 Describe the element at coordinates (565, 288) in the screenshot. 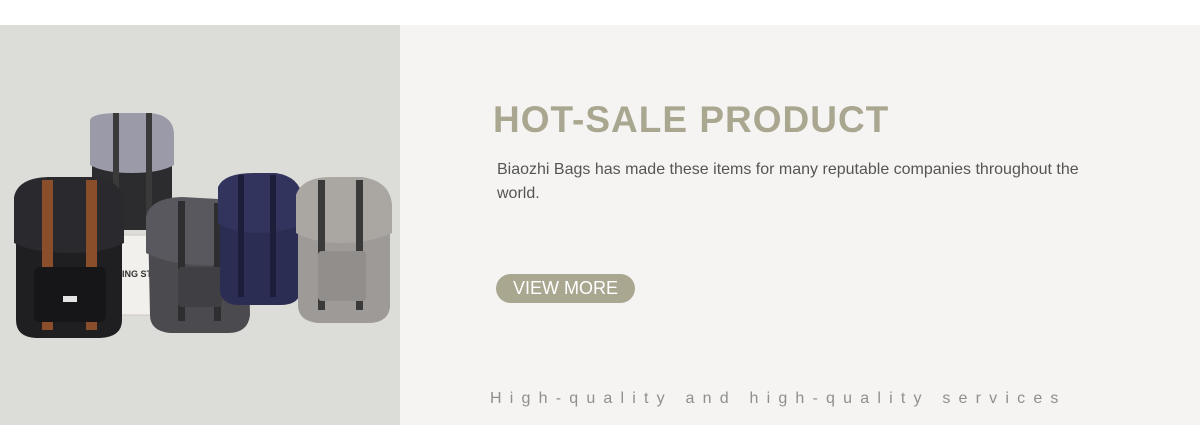

I see `view-more-button: VIEW MORE` at that location.